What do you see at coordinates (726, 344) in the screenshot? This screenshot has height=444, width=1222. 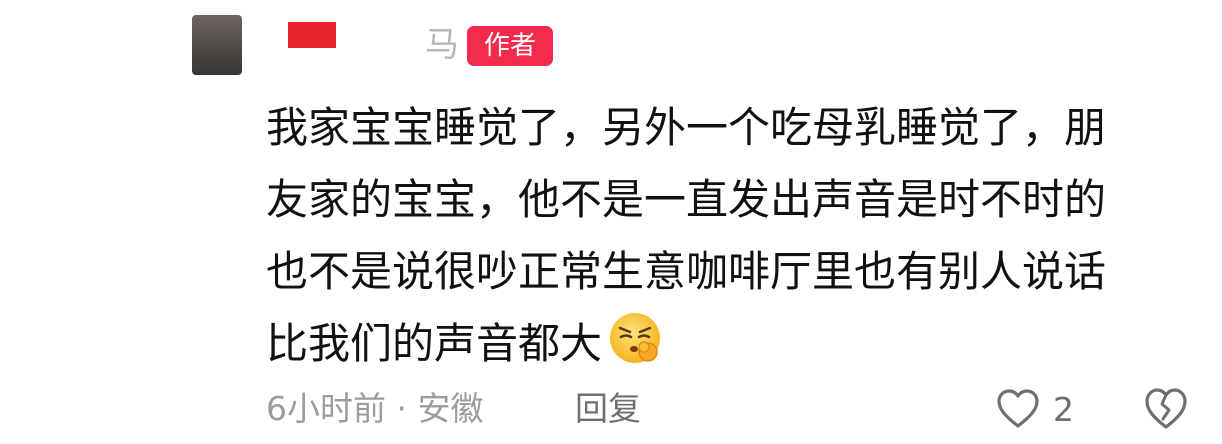 I see `comment-line-last: 比我们的声音都大` at bounding box center [726, 344].